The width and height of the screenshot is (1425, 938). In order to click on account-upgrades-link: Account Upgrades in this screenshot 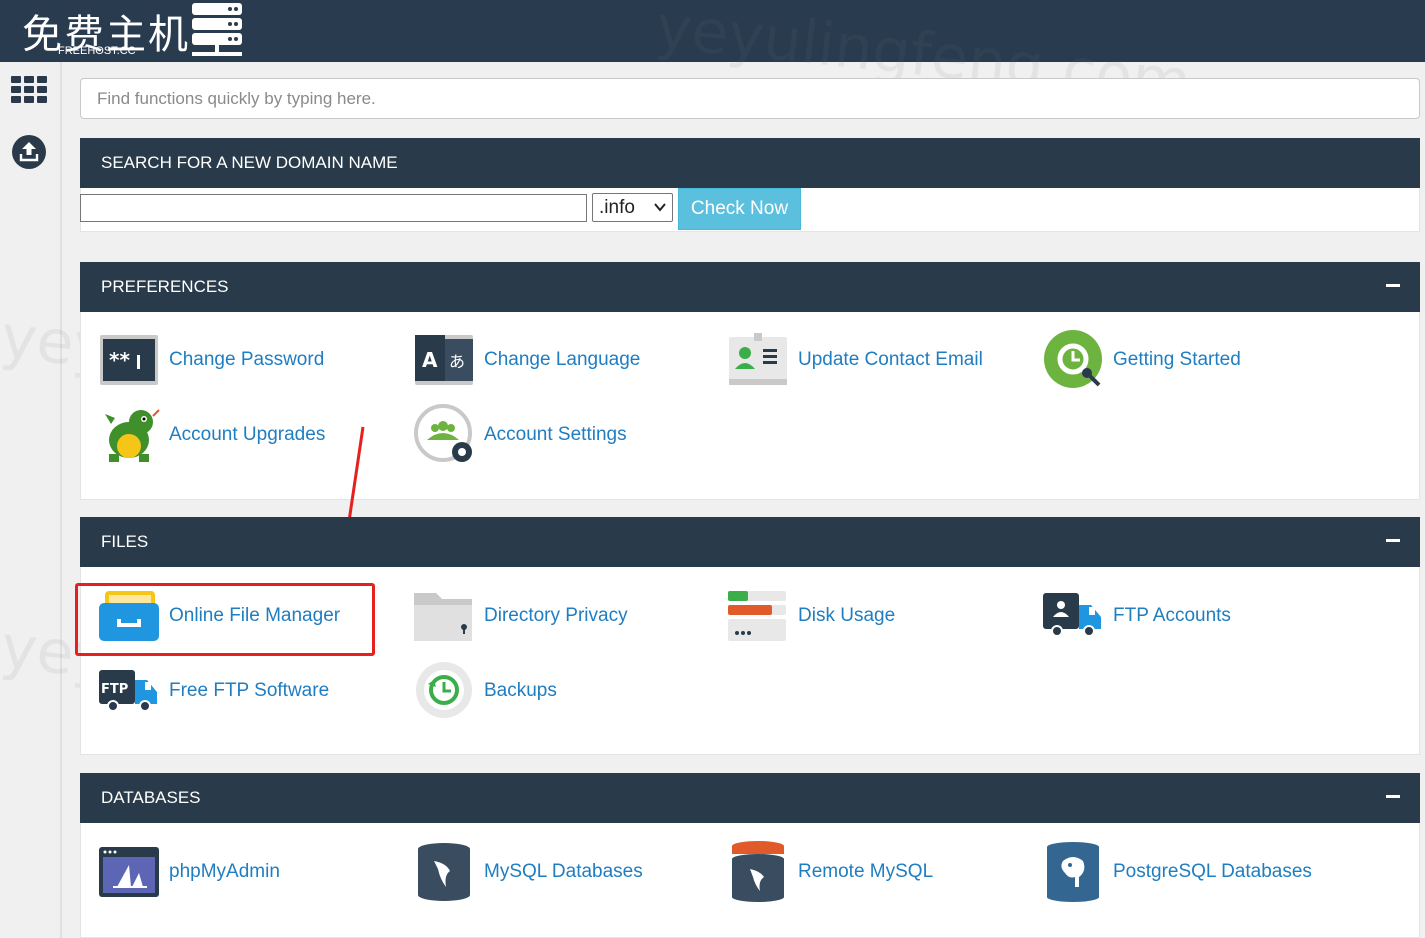, I will do `click(212, 435)`.